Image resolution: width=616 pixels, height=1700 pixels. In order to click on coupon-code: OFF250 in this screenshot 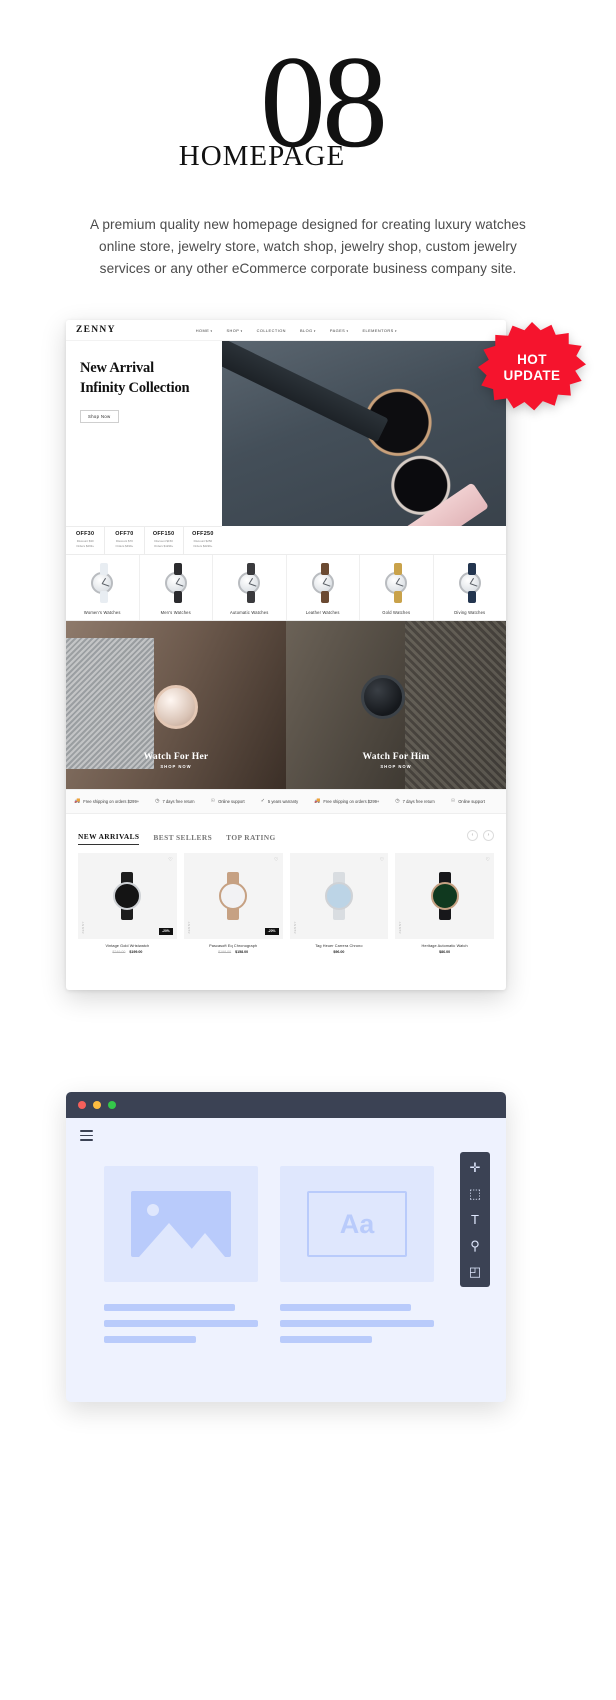, I will do `click(203, 534)`.